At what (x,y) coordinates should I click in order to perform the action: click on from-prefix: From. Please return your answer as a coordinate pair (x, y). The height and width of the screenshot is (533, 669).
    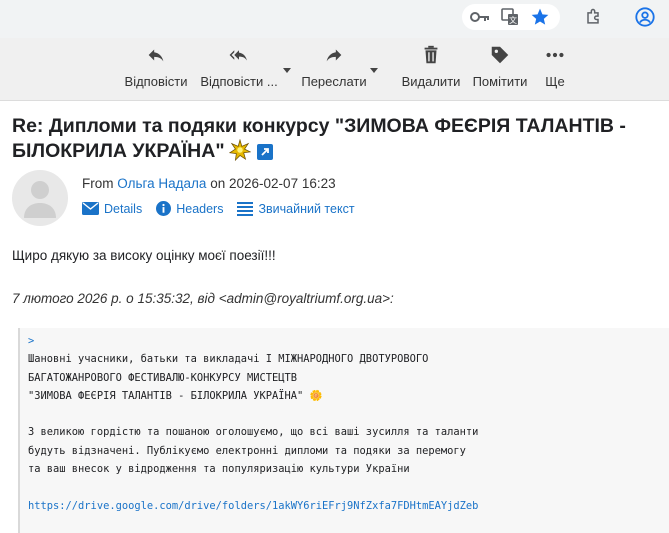
    Looking at the image, I should click on (98, 183).